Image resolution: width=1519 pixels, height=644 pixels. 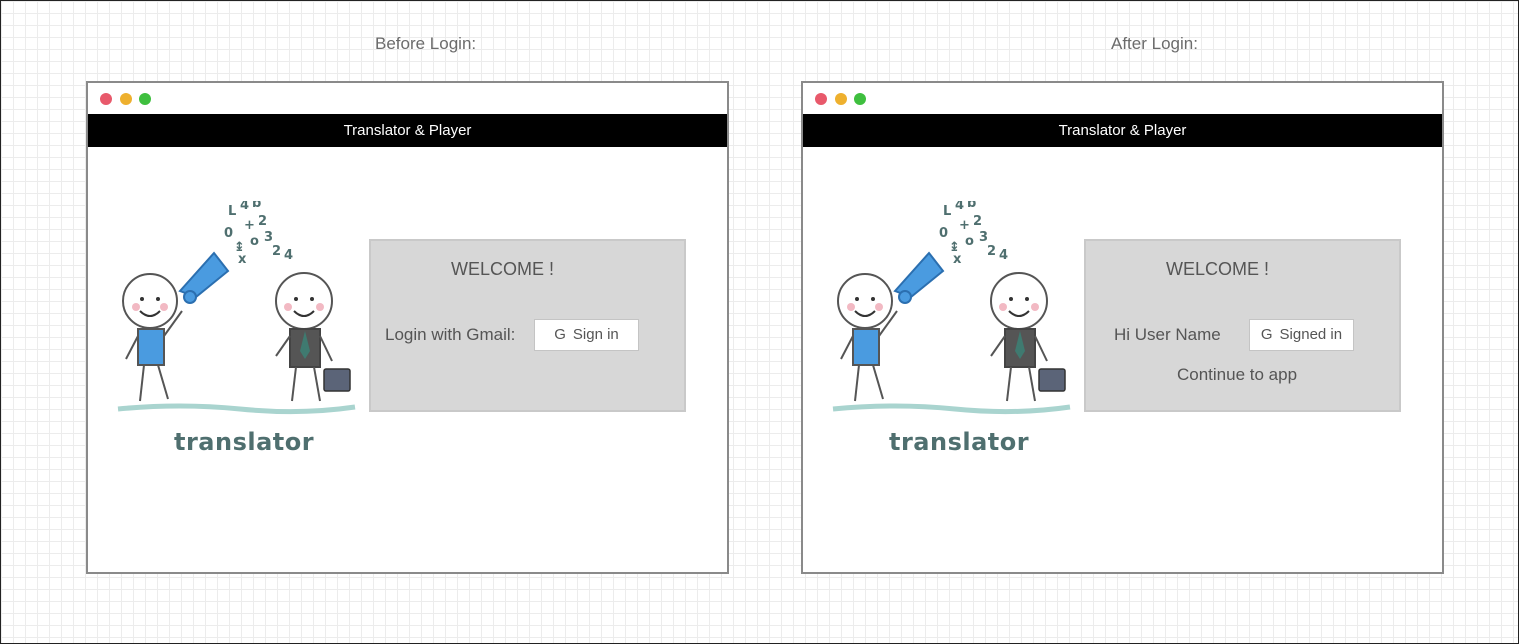 I want to click on google-sign-in-button: G Sign in, so click(x=586, y=335).